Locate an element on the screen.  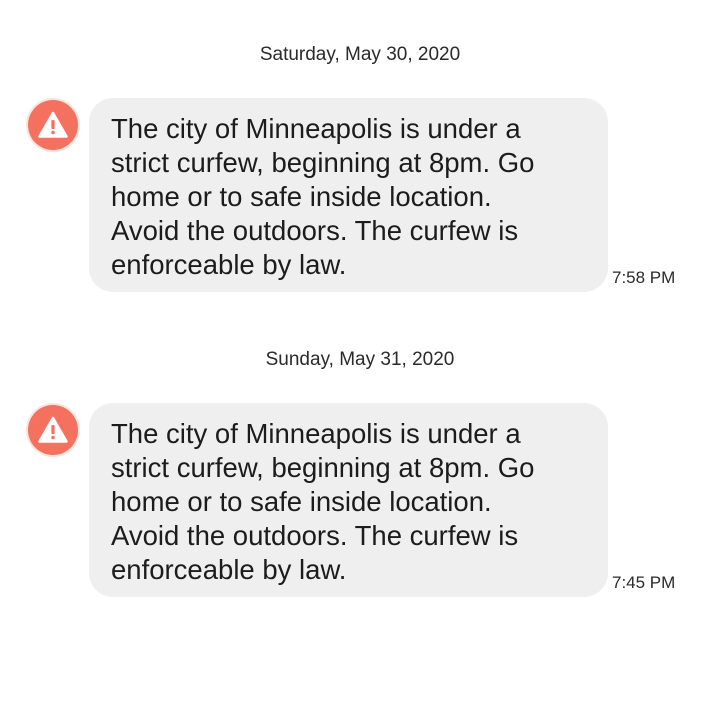
message-timestamp: 7:45 PM is located at coordinates (644, 582).